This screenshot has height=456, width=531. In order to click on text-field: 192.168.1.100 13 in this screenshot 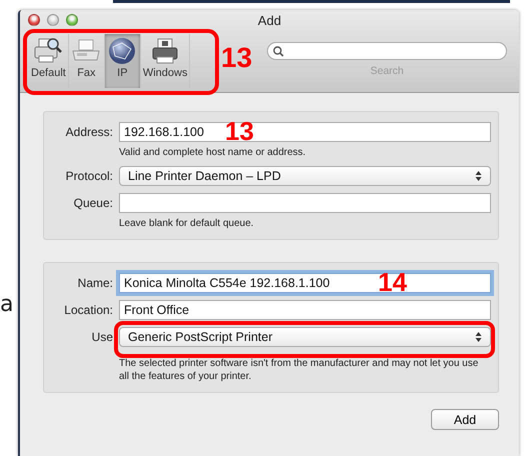, I will do `click(305, 132)`.